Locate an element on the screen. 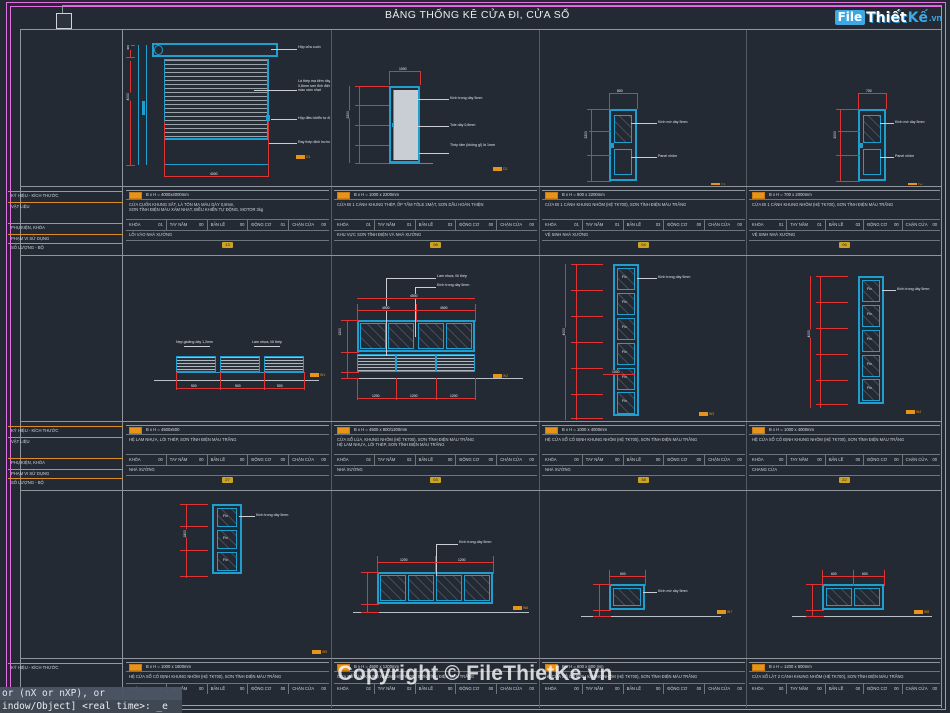  spec-w3-code-row: B x H = 1000 x 4000mm is located at coordinates (643, 429).